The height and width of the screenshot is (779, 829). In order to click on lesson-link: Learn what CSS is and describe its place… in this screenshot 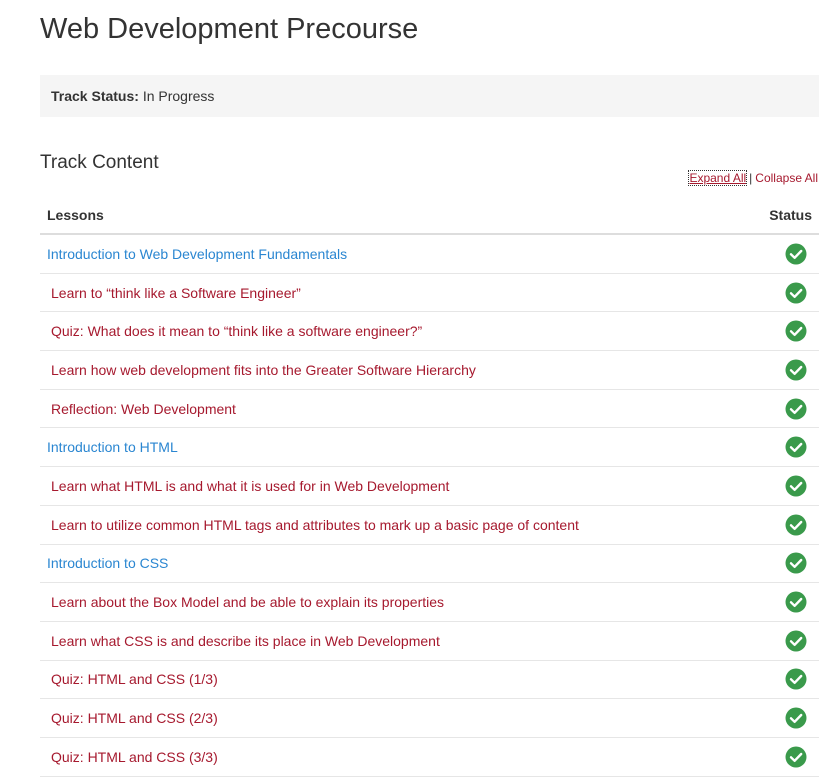, I will do `click(240, 641)`.